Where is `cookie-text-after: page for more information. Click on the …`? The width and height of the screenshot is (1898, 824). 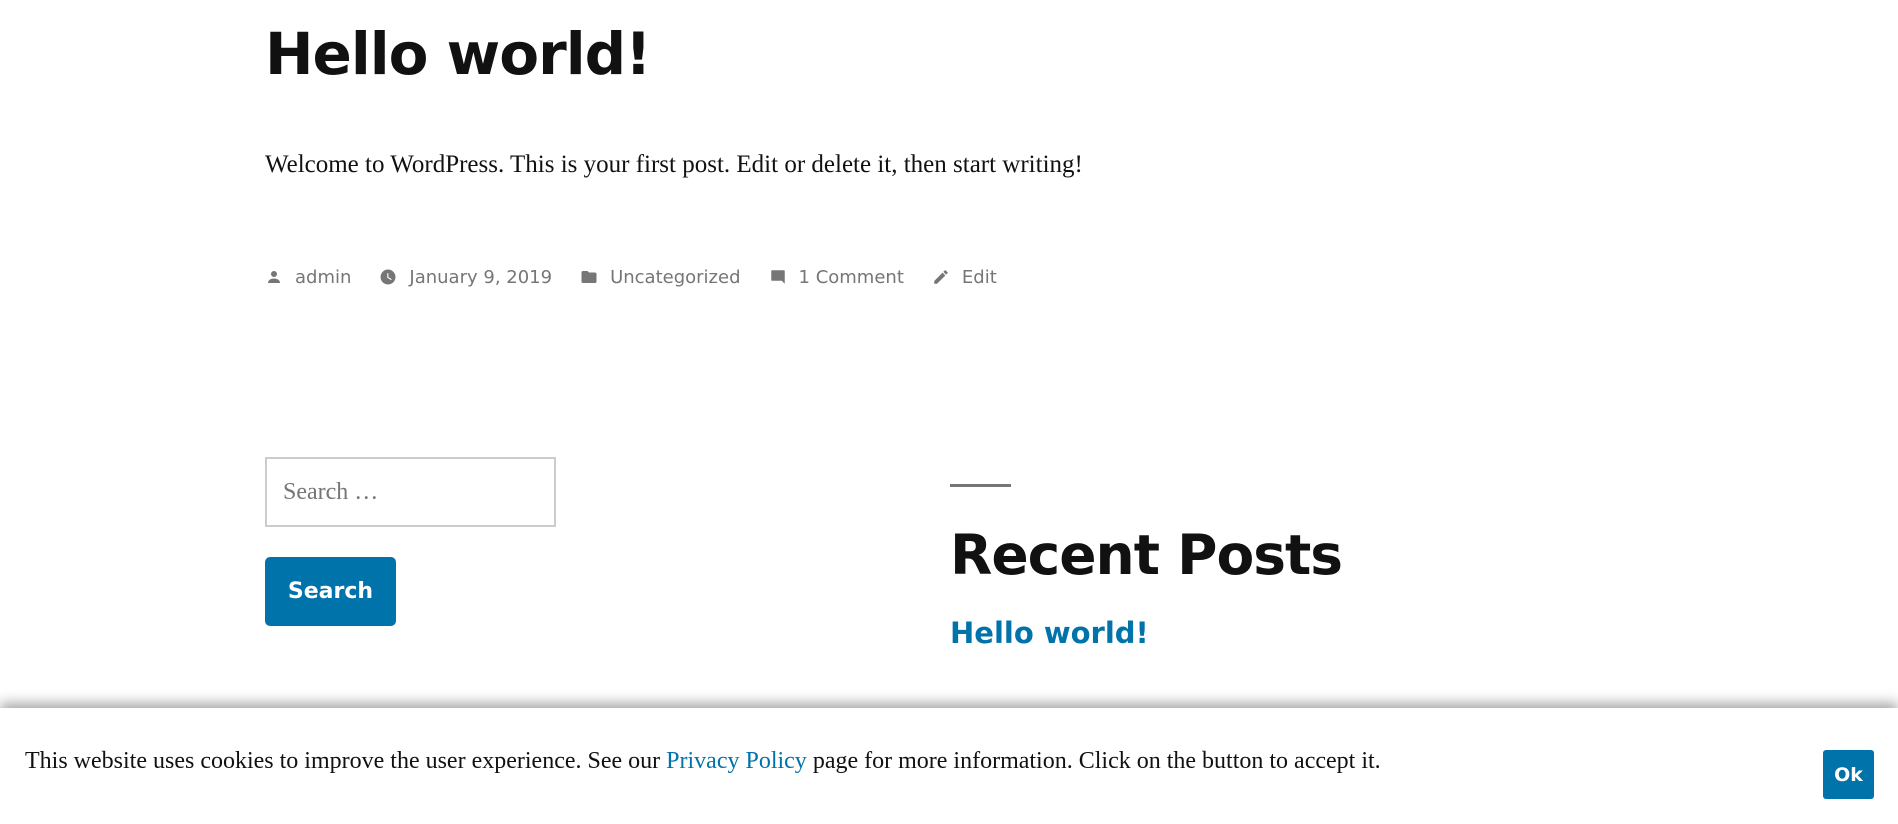
cookie-text-after: page for more information. Click on the … is located at coordinates (1093, 761).